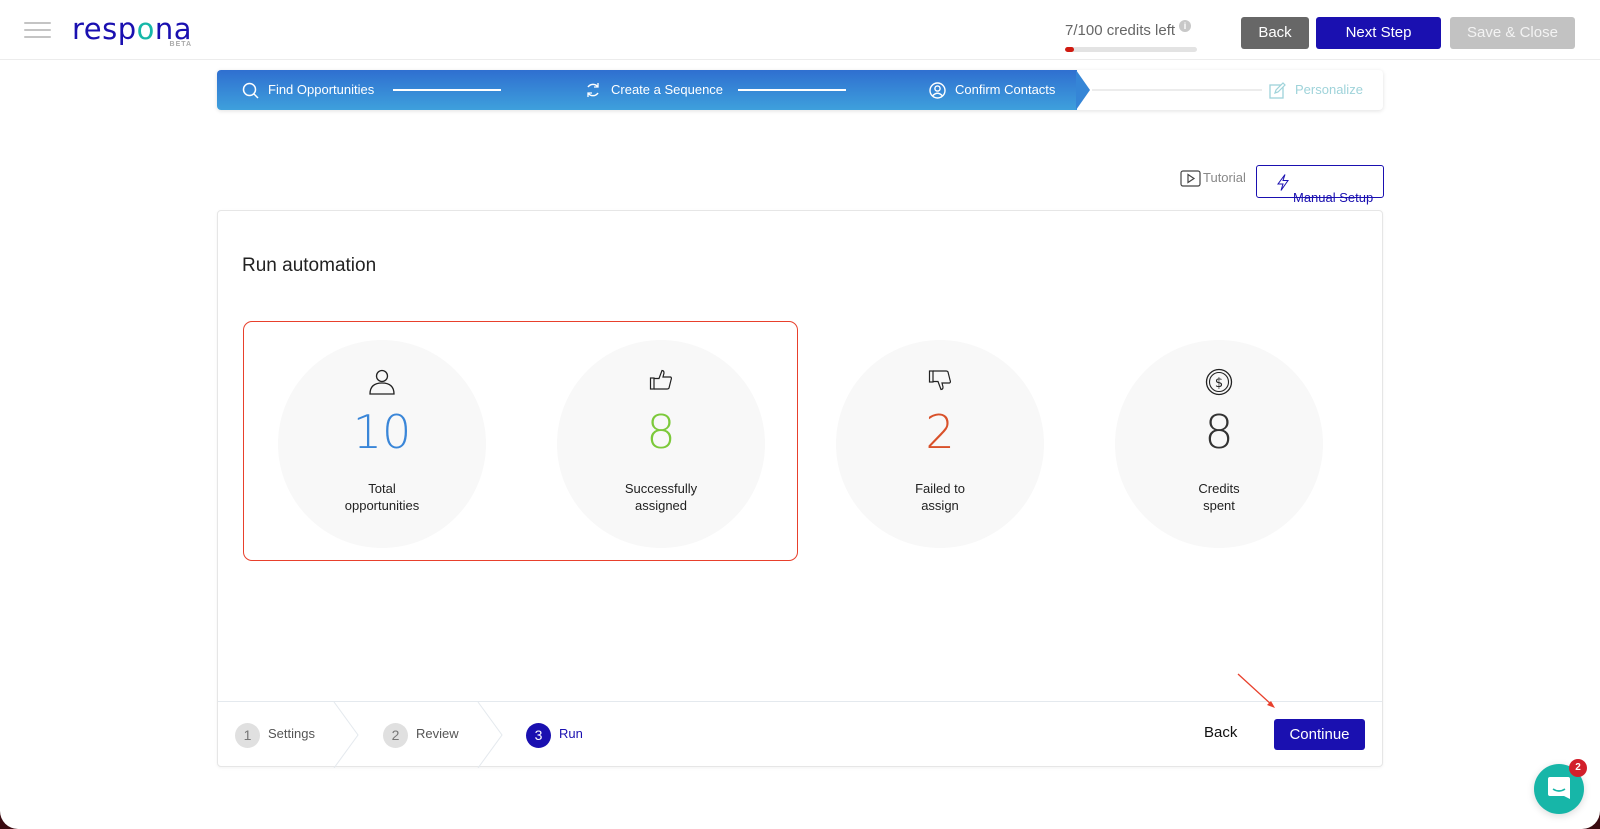 The height and width of the screenshot is (829, 1600). Describe the element at coordinates (1220, 732) in the screenshot. I see `footer-back-button: Back` at that location.